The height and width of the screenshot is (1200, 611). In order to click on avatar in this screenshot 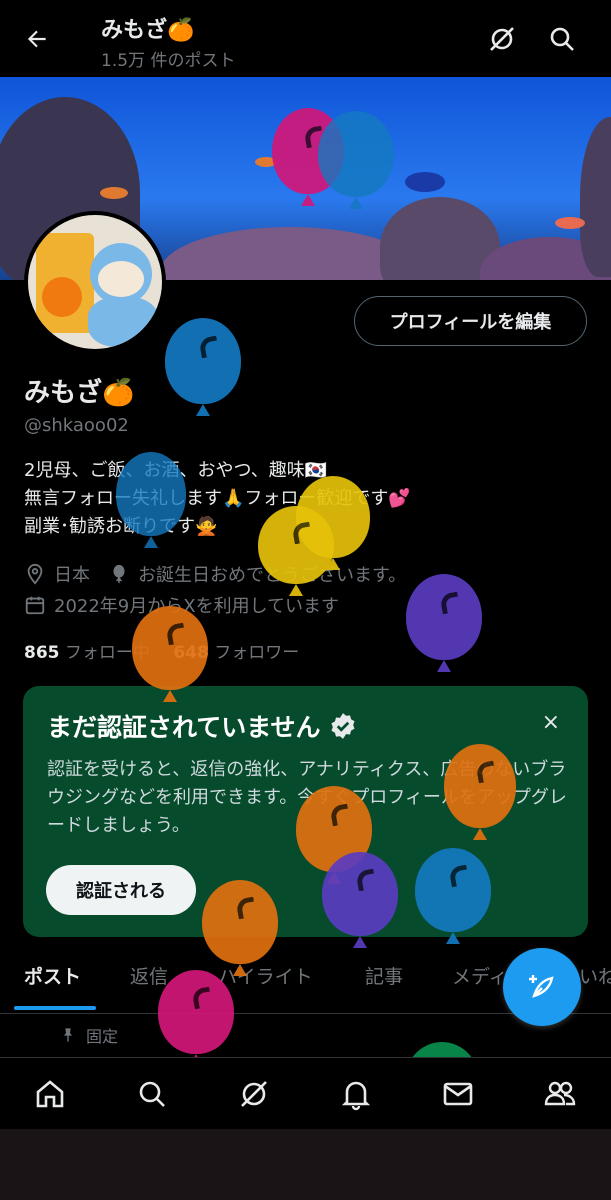, I will do `click(95, 282)`.